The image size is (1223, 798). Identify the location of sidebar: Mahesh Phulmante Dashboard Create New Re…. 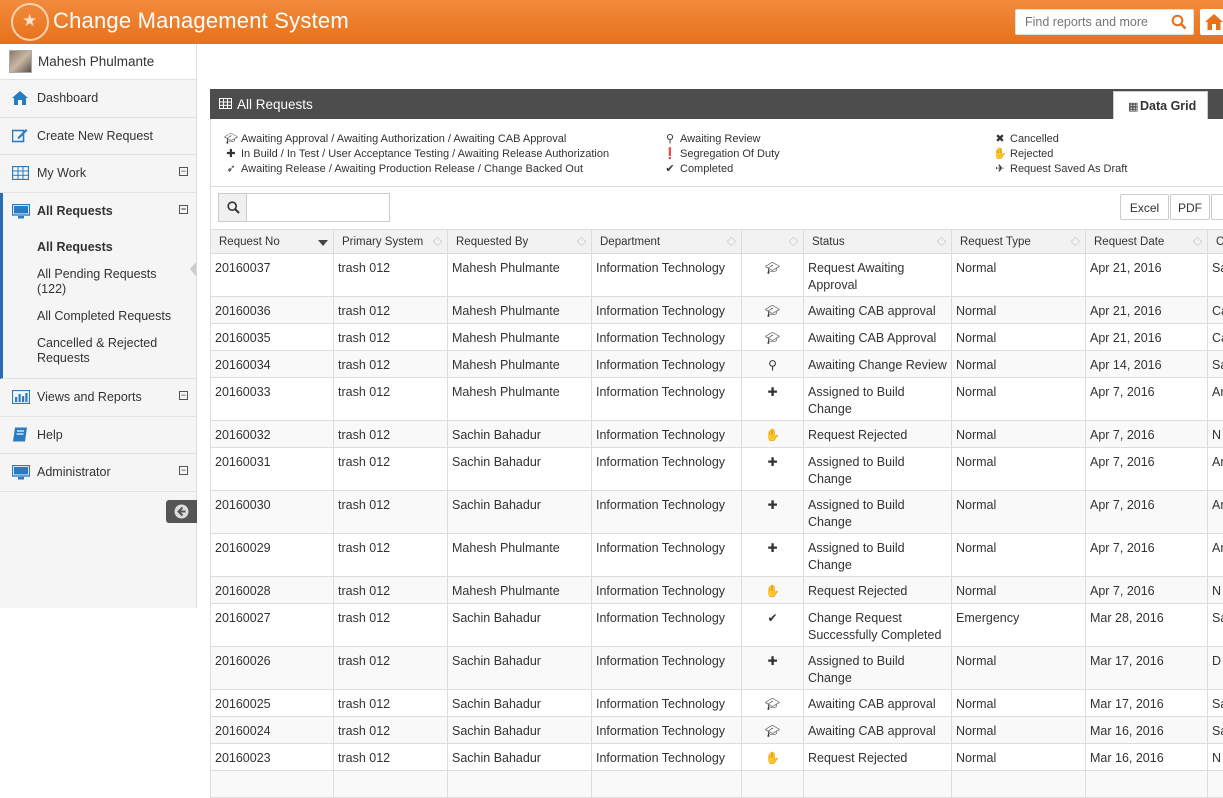
(98, 326).